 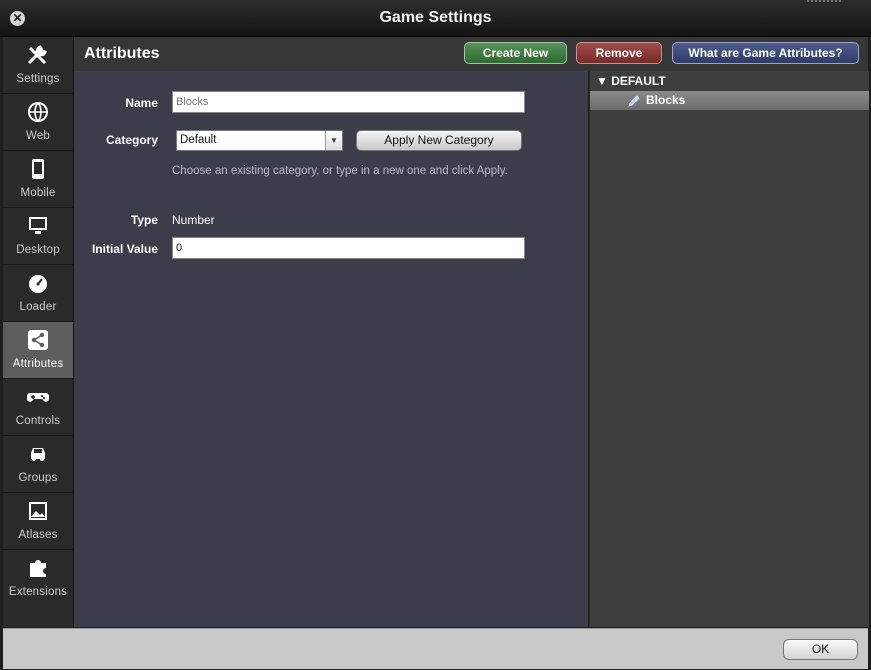 I want to click on footer-bar: OK, so click(x=435, y=648).